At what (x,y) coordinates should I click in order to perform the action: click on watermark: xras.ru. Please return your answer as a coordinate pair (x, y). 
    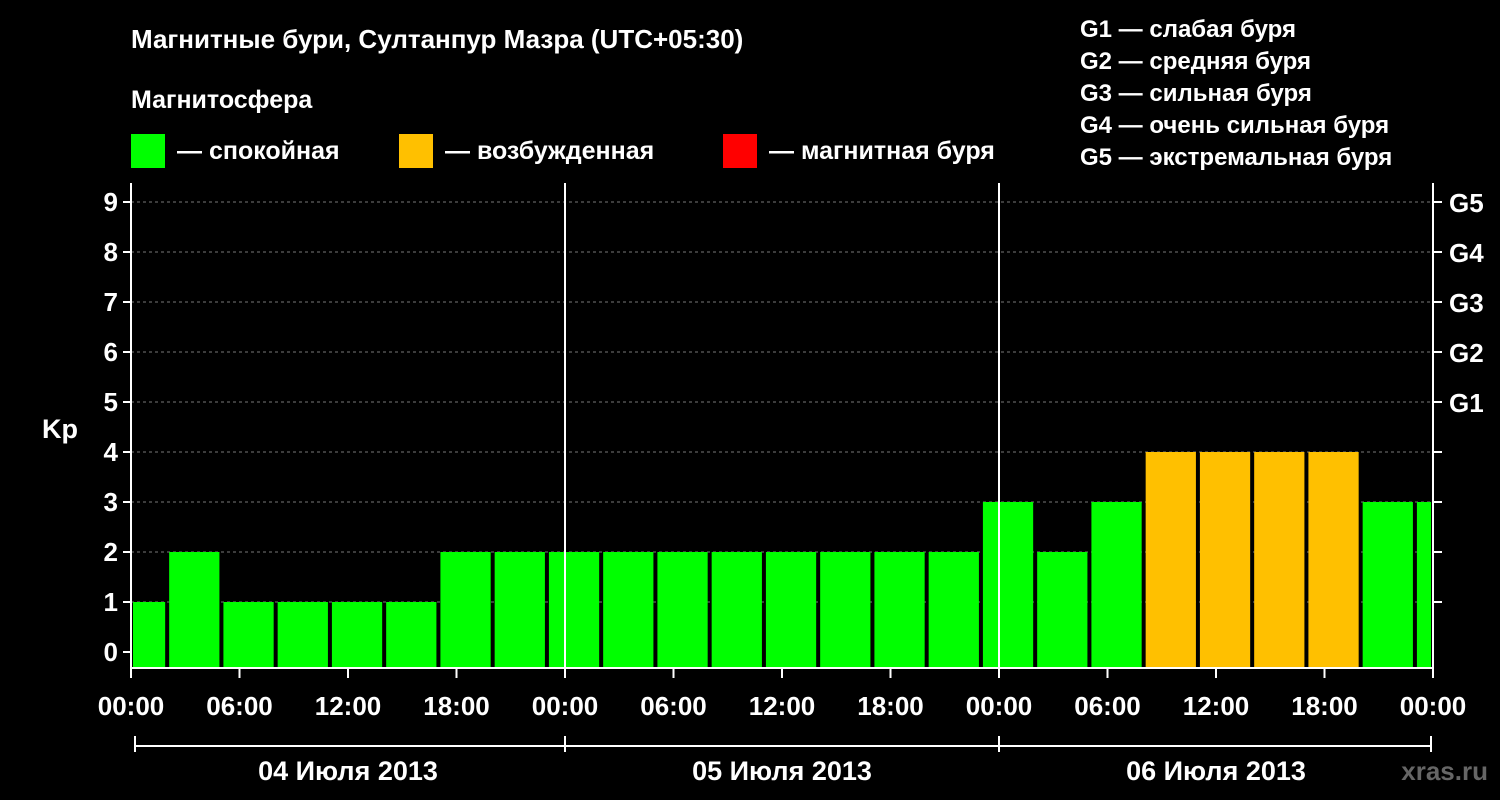
    Looking at the image, I should click on (1444, 771).